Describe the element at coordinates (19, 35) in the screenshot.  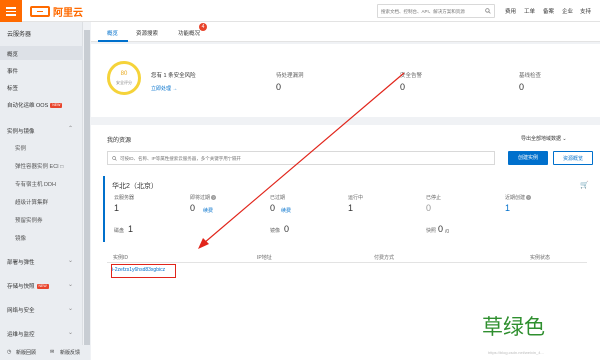
I see `sidebar-title: 云服务器` at that location.